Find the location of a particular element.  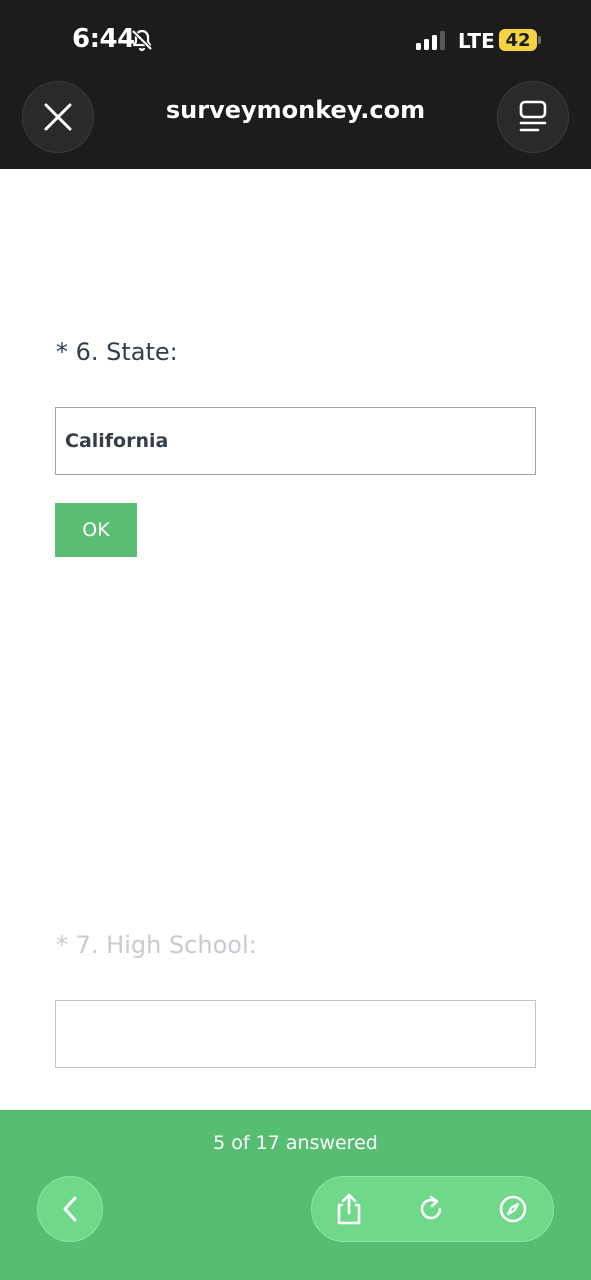

battery-level: 42 is located at coordinates (518, 40).